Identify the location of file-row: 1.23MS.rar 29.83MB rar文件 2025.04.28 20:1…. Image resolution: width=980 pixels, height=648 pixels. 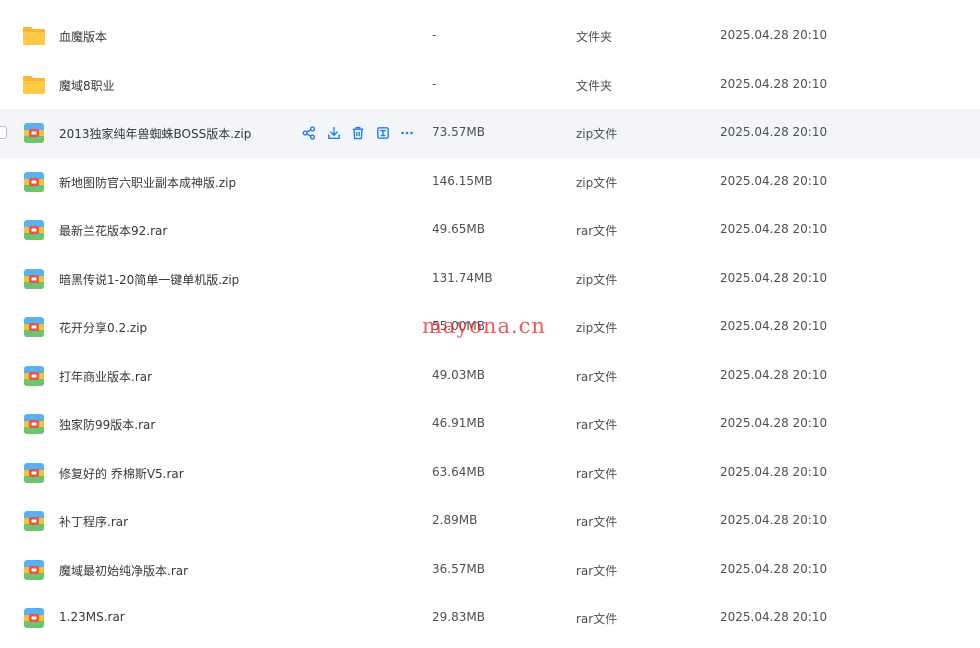
(490, 618).